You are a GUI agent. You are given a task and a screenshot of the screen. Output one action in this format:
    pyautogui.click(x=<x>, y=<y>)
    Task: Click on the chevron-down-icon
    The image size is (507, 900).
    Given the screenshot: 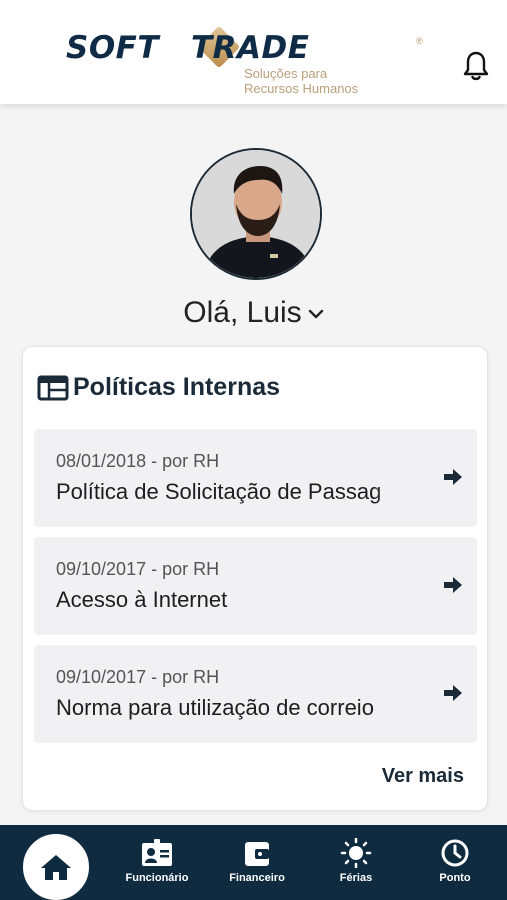 What is the action you would take?
    pyautogui.click(x=315, y=314)
    